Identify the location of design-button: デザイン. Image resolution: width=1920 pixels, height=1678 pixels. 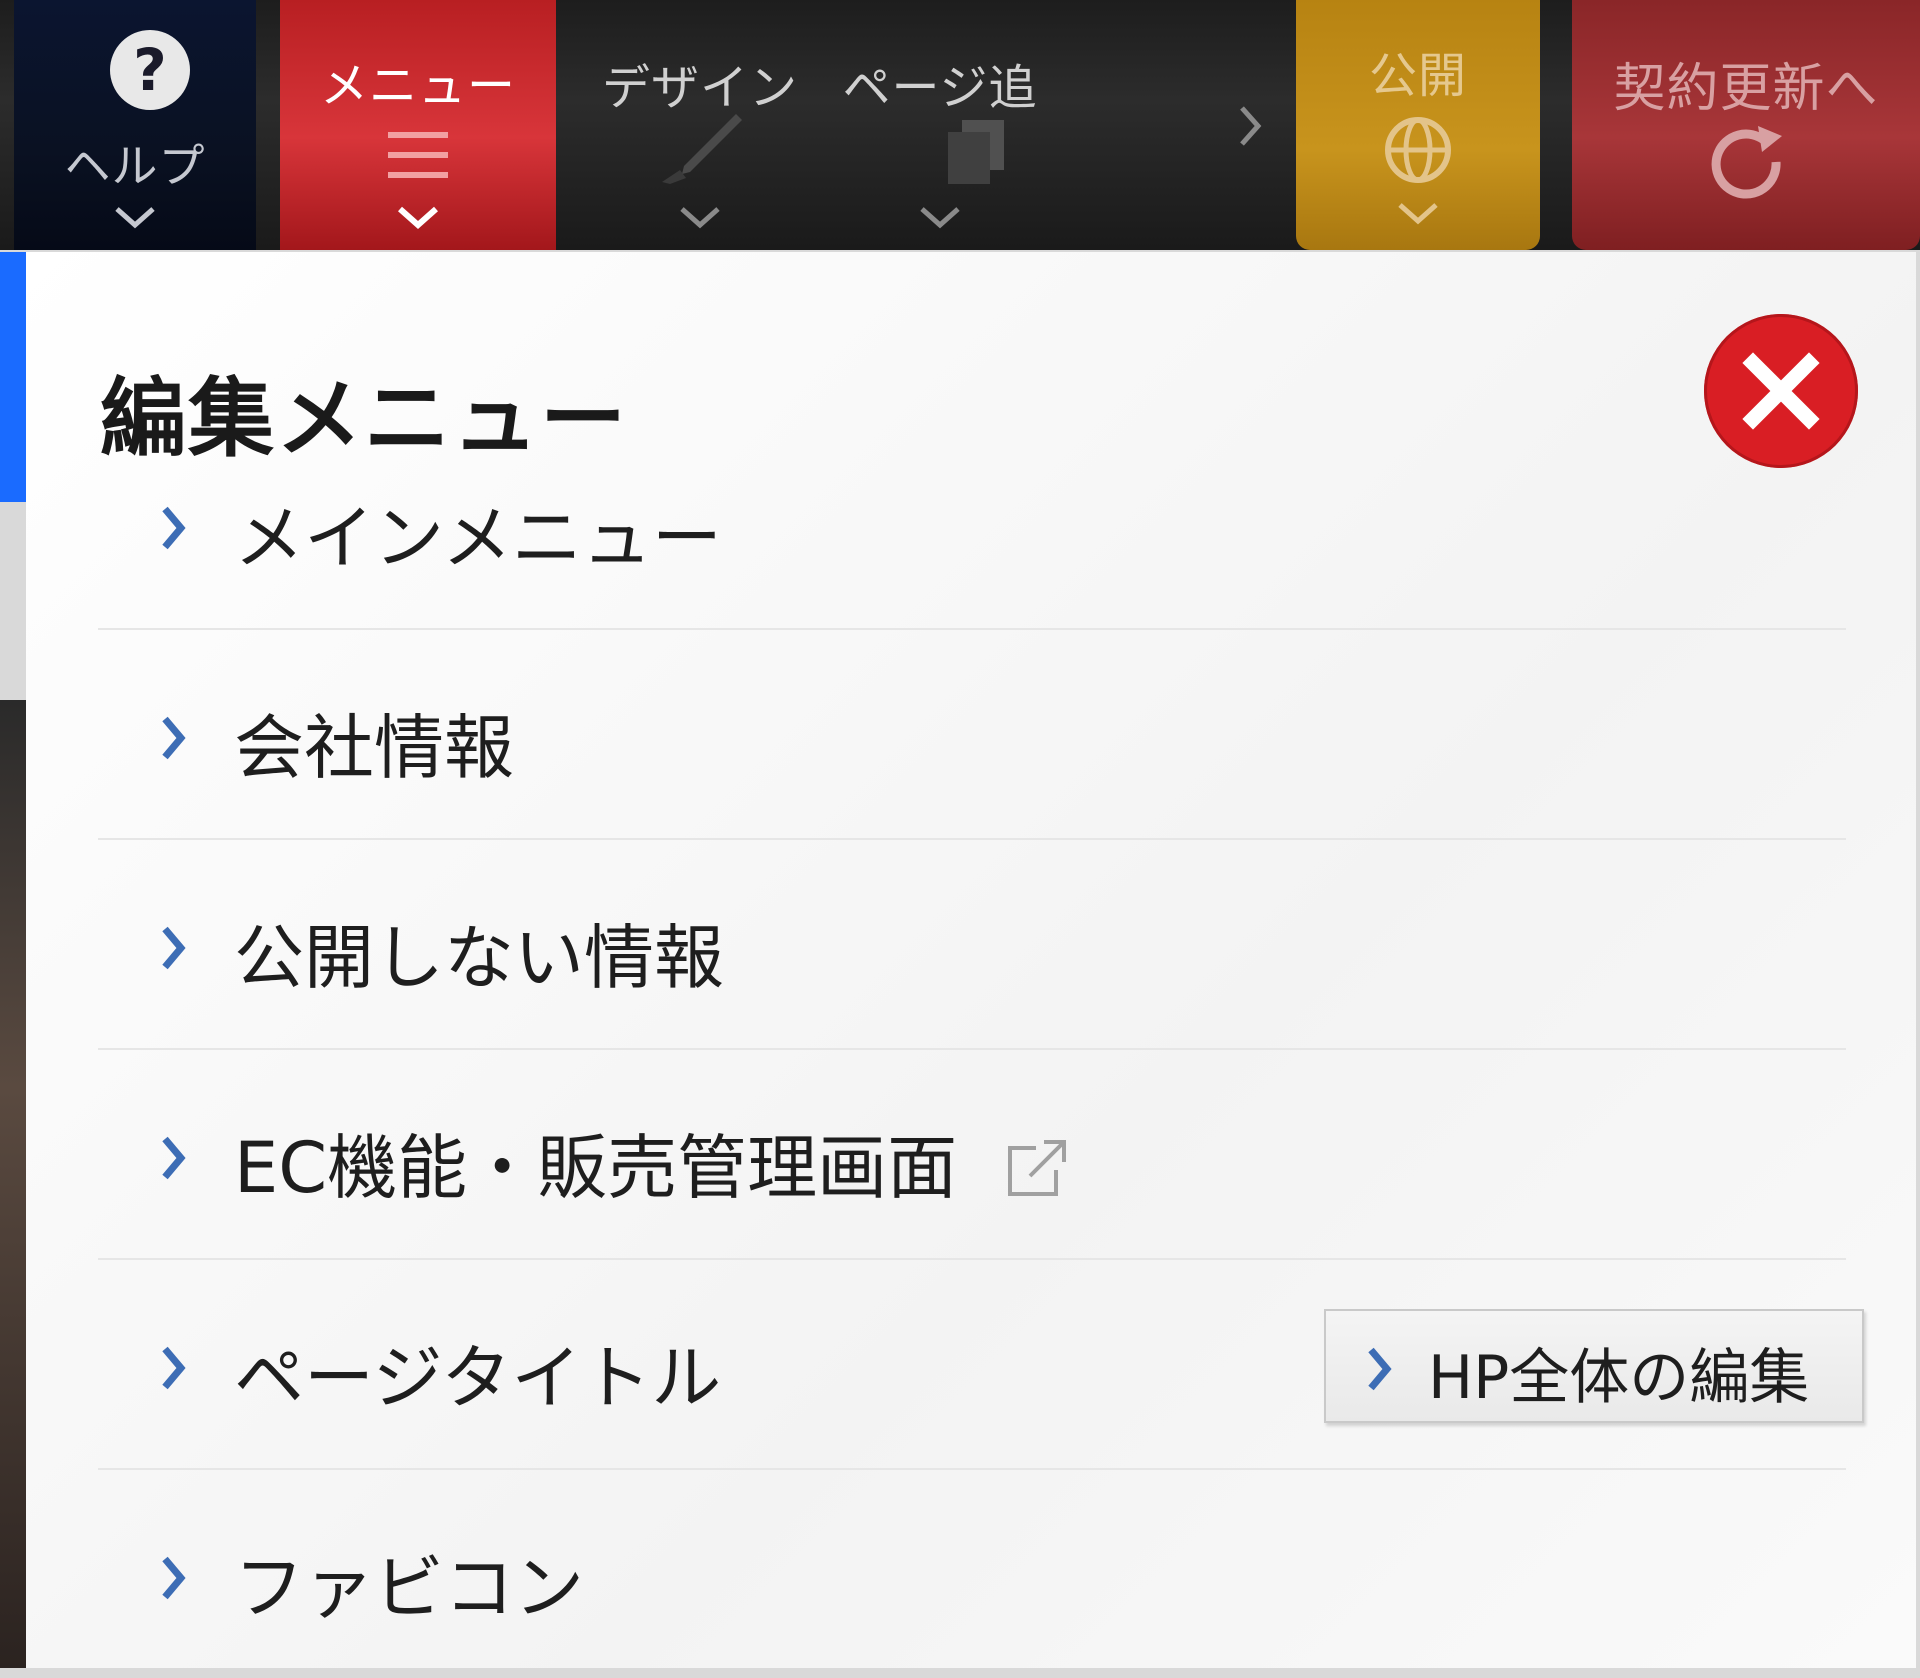
(700, 125).